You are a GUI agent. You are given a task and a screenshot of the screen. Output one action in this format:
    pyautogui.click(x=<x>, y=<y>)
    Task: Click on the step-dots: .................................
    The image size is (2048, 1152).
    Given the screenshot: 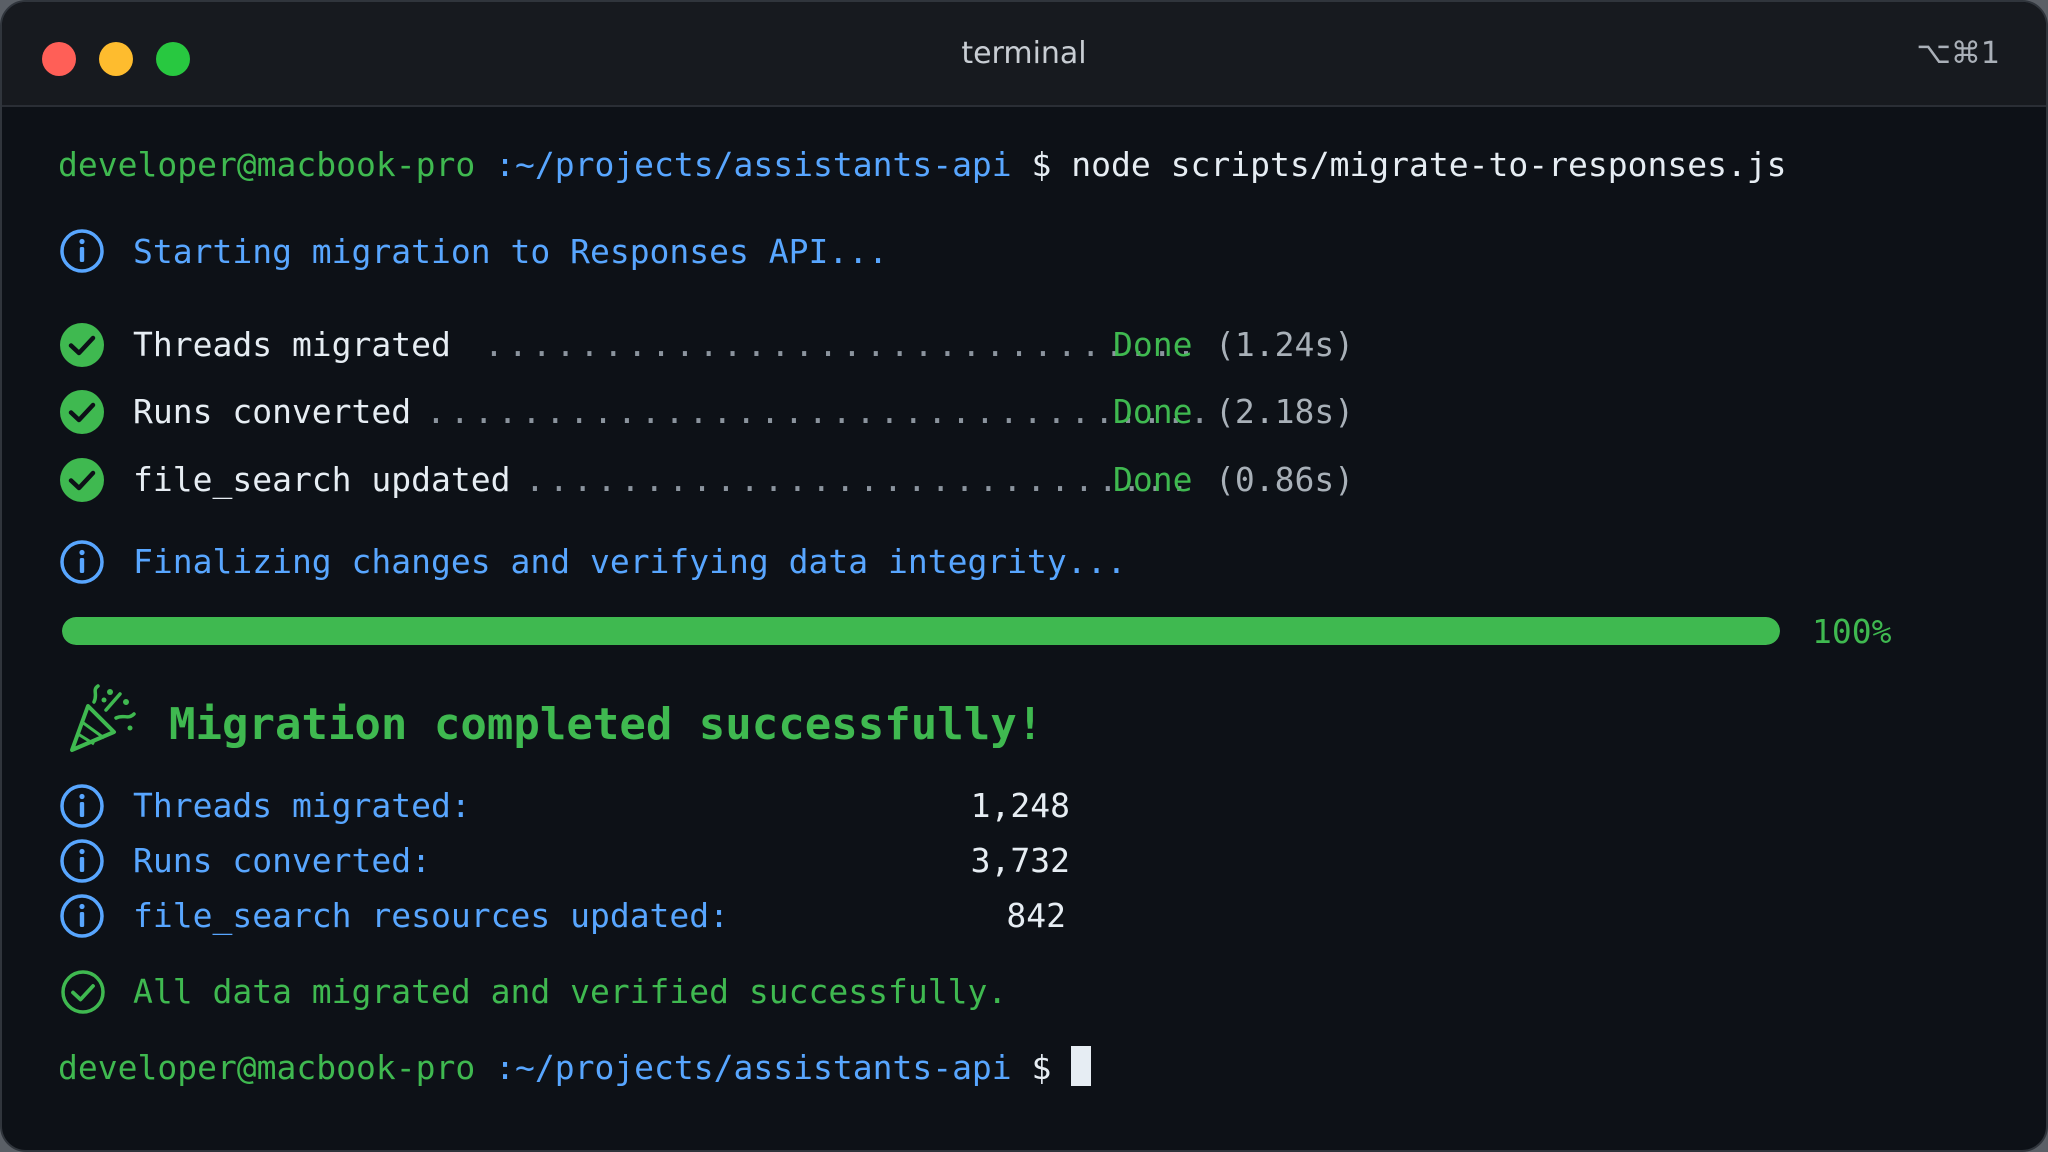 What is the action you would take?
    pyautogui.click(x=820, y=411)
    